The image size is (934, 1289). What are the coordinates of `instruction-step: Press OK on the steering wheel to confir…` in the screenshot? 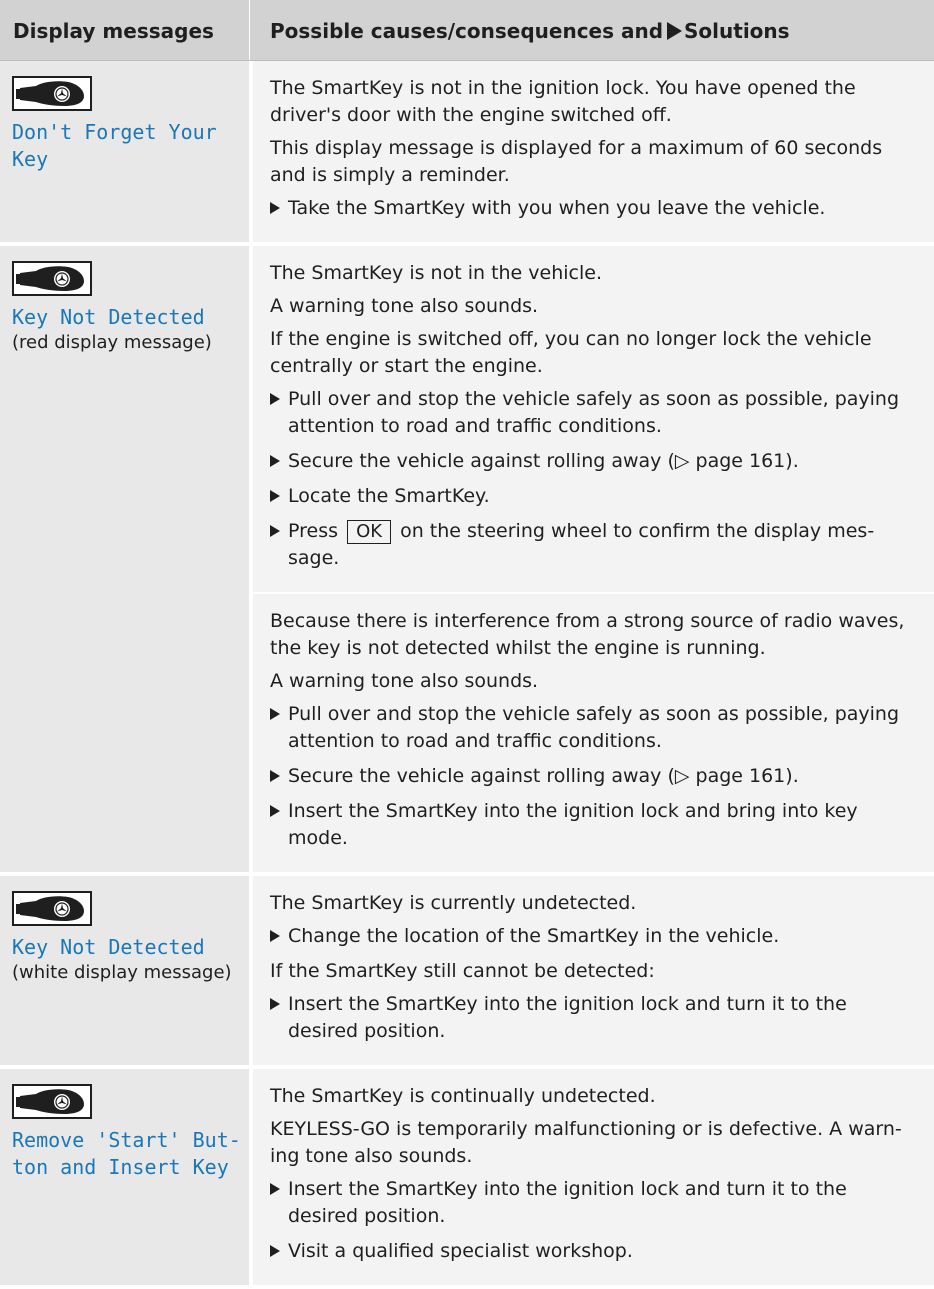 It's located at (593, 545).